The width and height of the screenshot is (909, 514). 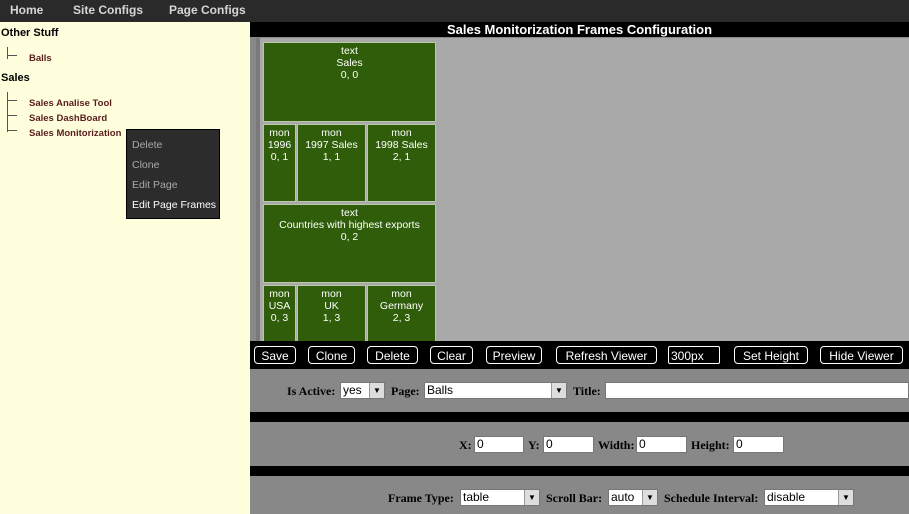 What do you see at coordinates (451, 355) in the screenshot?
I see `clear-button: Clear` at bounding box center [451, 355].